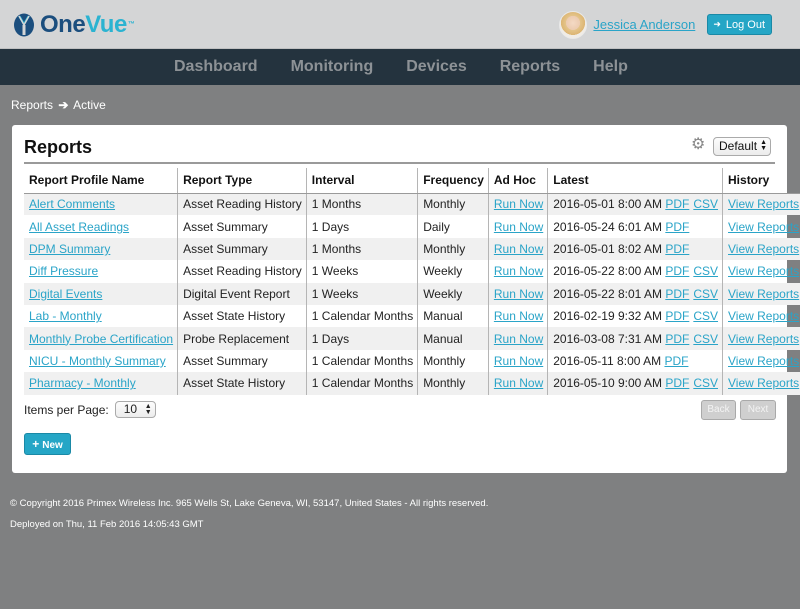 This screenshot has height=609, width=800. I want to click on breadcrumb-parent: Reports, so click(32, 105).